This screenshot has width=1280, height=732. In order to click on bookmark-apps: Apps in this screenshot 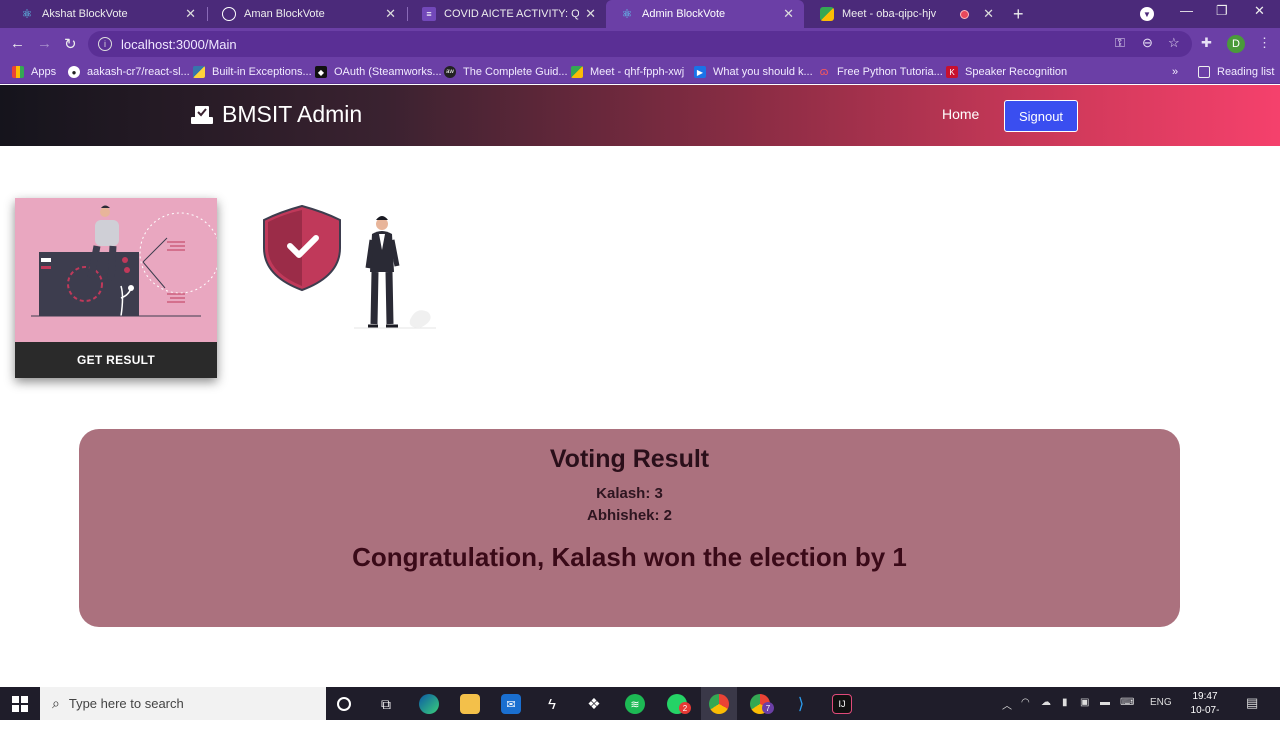, I will do `click(34, 72)`.